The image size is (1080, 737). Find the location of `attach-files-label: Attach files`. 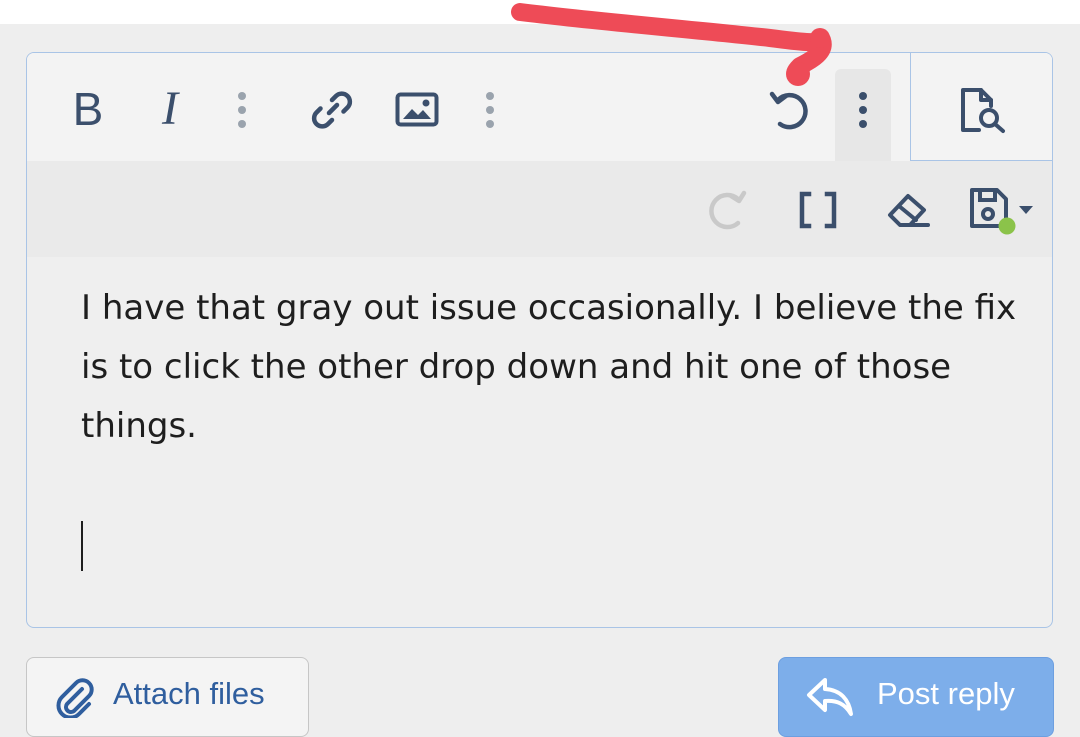

attach-files-label: Attach files is located at coordinates (189, 693).